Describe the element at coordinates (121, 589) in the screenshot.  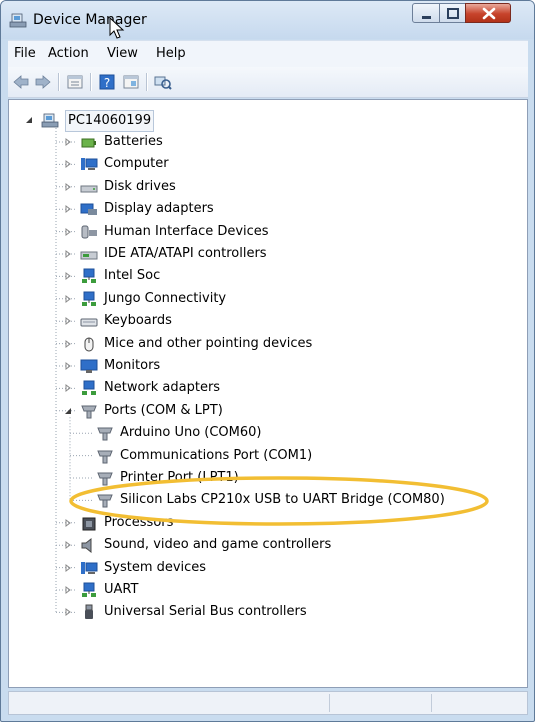
I see `device-category-label: UART` at that location.